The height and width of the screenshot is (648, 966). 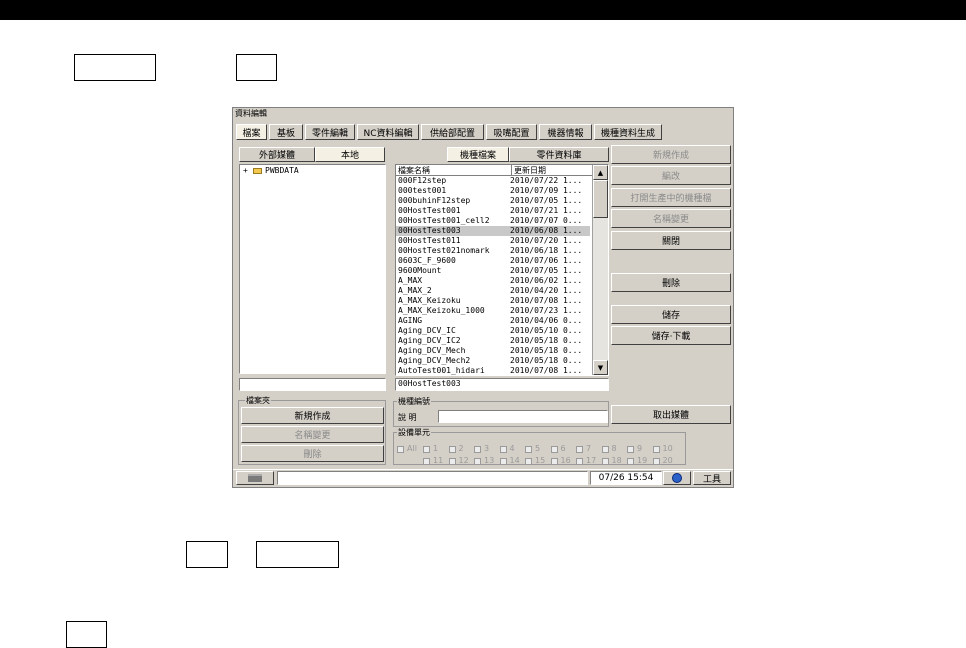 I want to click on edit-button: 編改, so click(x=671, y=175).